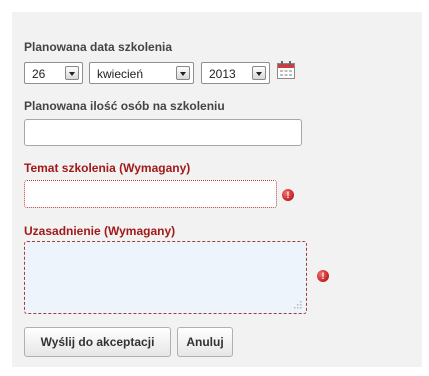  Describe the element at coordinates (298, 305) in the screenshot. I see `resize-grip-icon` at that location.